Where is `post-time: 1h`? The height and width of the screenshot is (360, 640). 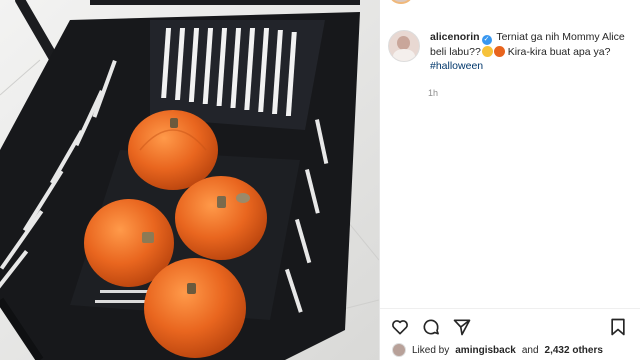
post-time: 1h is located at coordinates (433, 93).